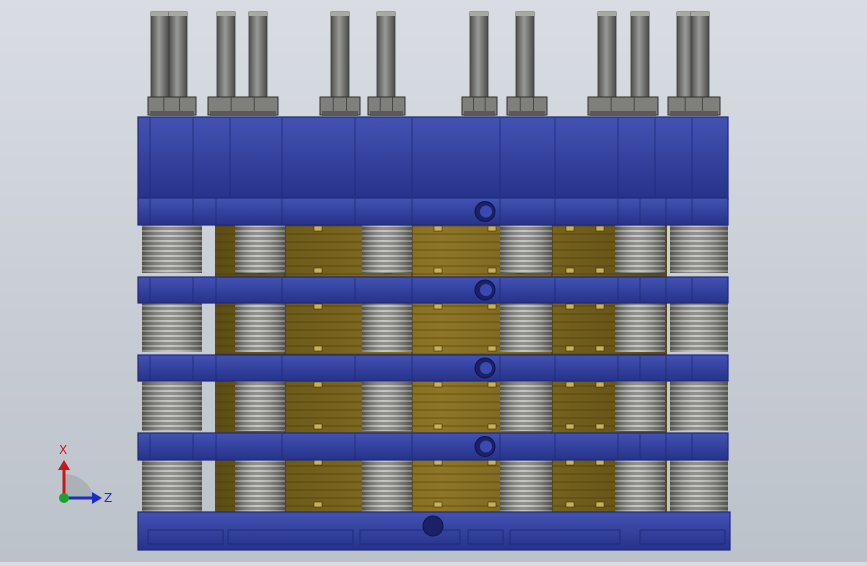 Image resolution: width=867 pixels, height=566 pixels. I want to click on x-axis-arrowhead, so click(64, 465).